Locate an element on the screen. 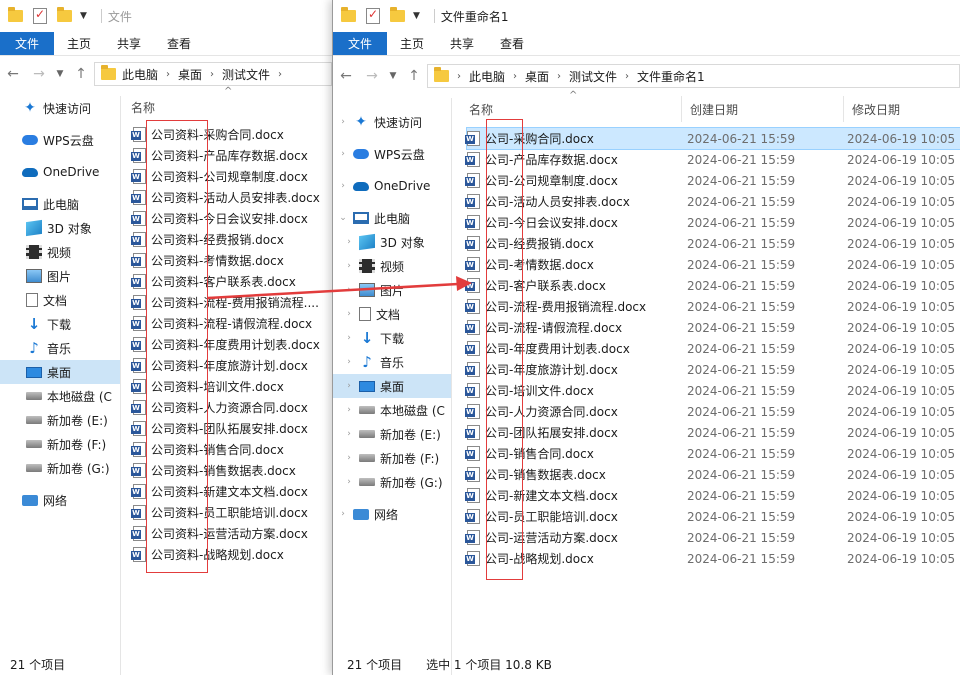  arrow-head is located at coordinates (464, 283).